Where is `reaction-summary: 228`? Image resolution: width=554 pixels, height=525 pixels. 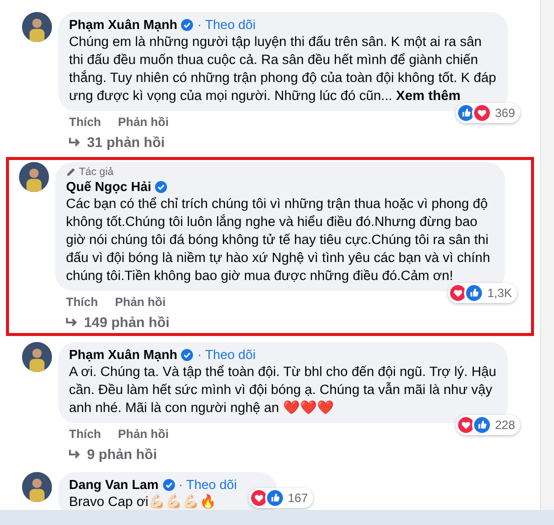 reaction-summary: 228 is located at coordinates (488, 425).